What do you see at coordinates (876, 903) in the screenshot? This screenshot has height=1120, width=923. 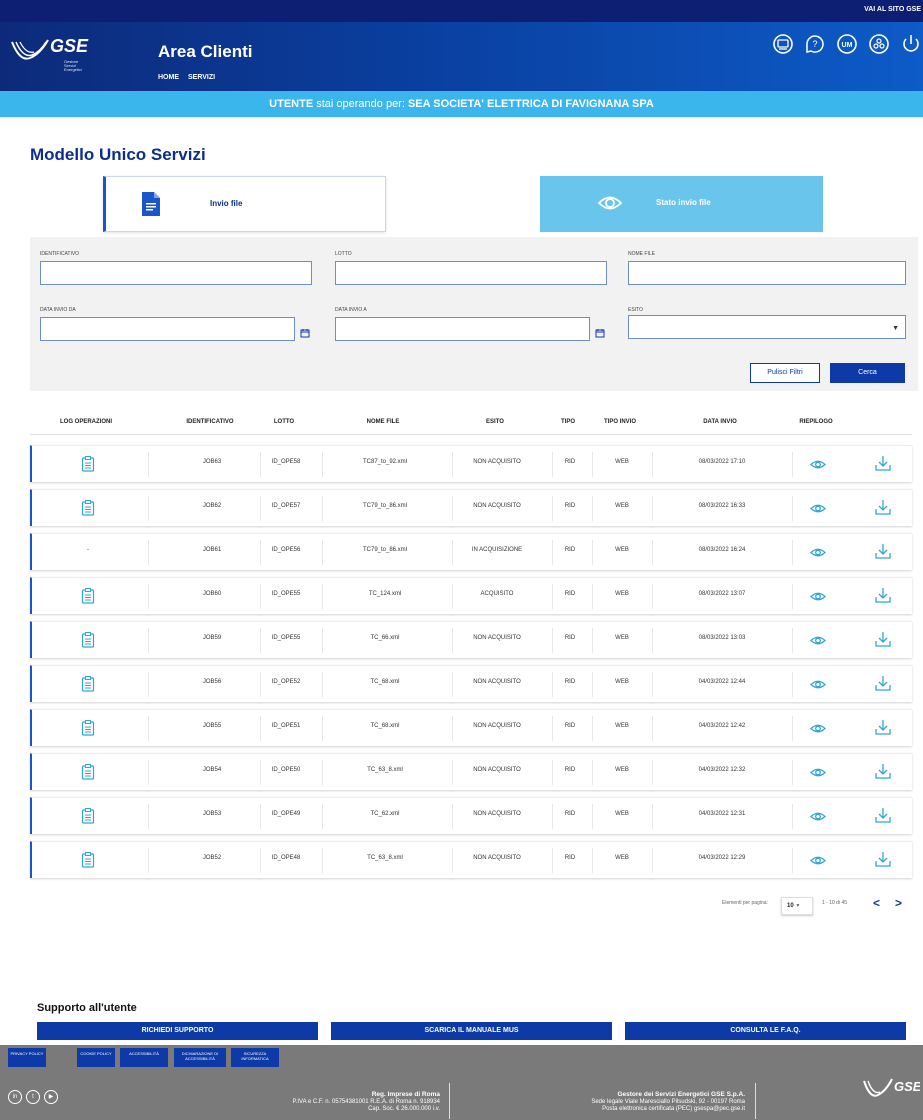 I see `prev-page-button: <` at bounding box center [876, 903].